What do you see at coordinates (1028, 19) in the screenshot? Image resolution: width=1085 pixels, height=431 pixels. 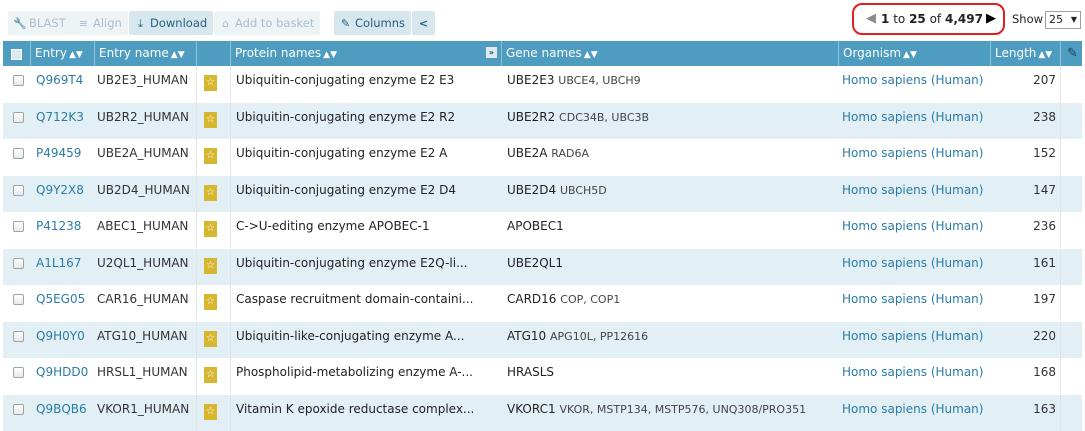 I see `show-label: Show` at bounding box center [1028, 19].